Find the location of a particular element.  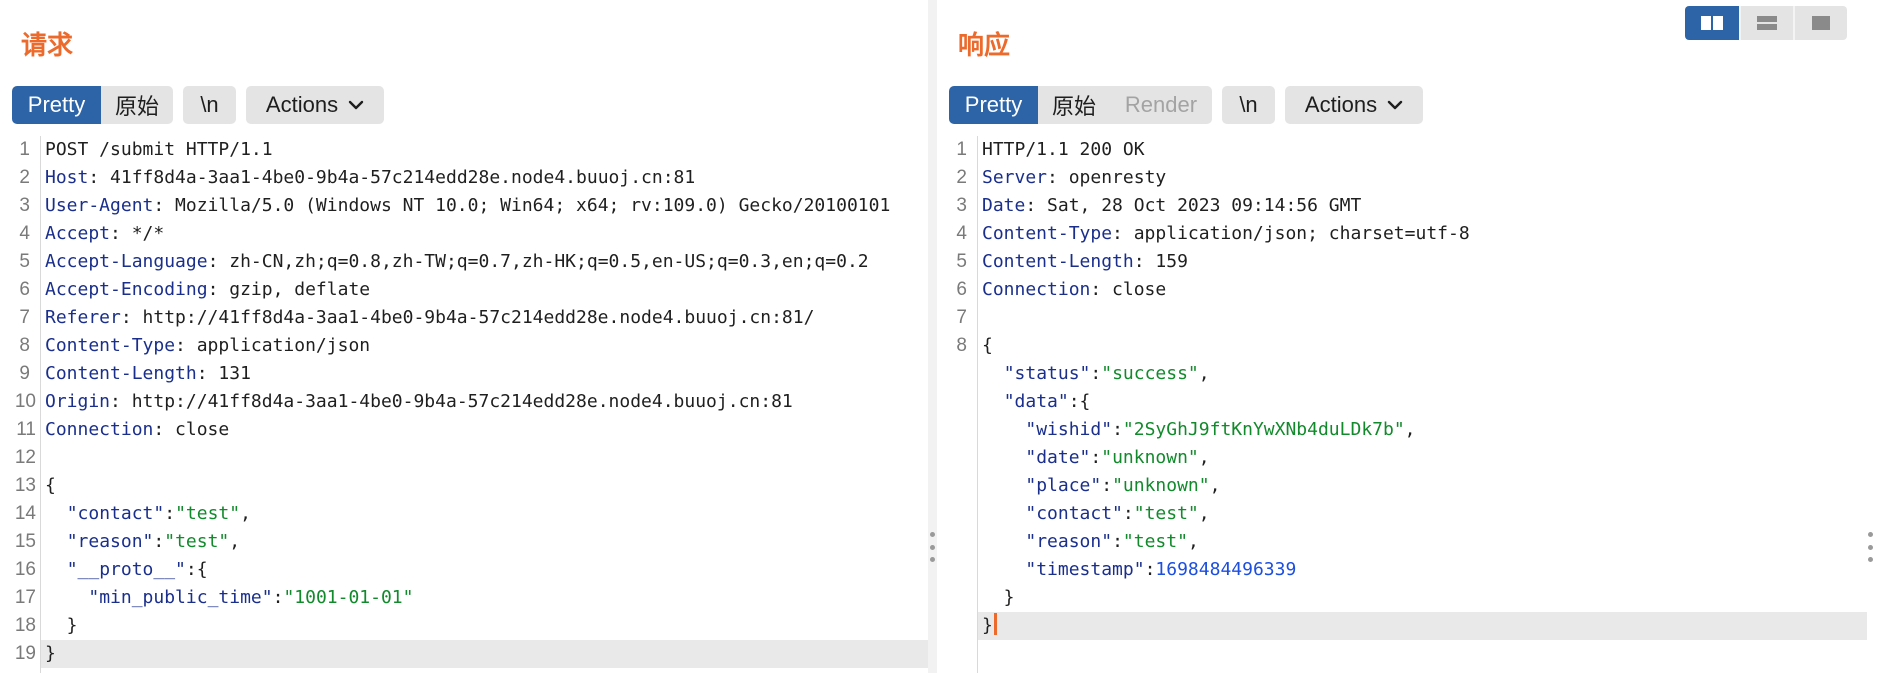

line-number: 9 is located at coordinates (24, 373).